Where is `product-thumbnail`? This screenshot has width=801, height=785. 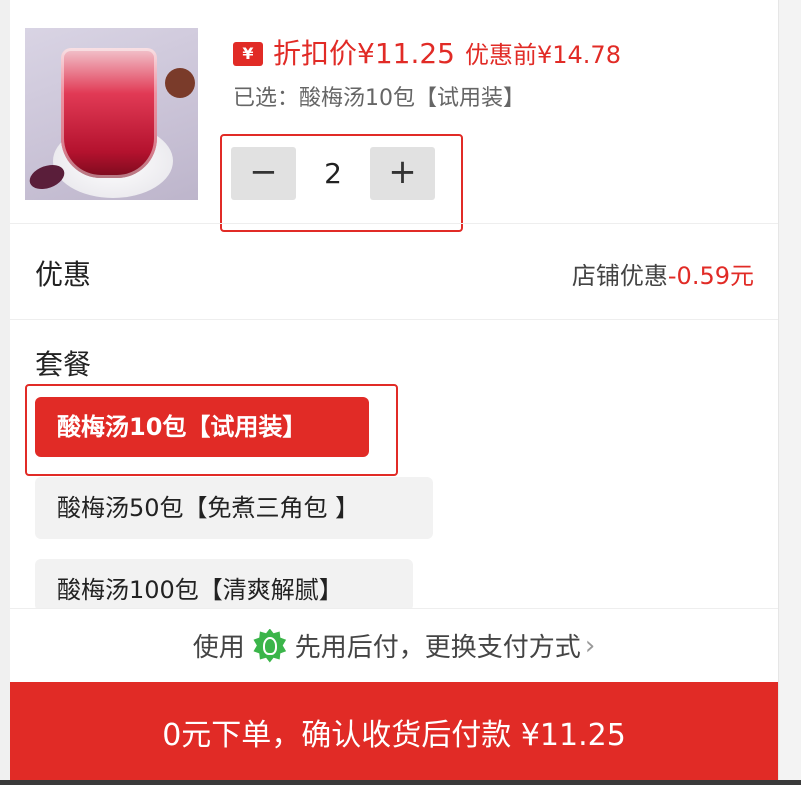 product-thumbnail is located at coordinates (111, 114).